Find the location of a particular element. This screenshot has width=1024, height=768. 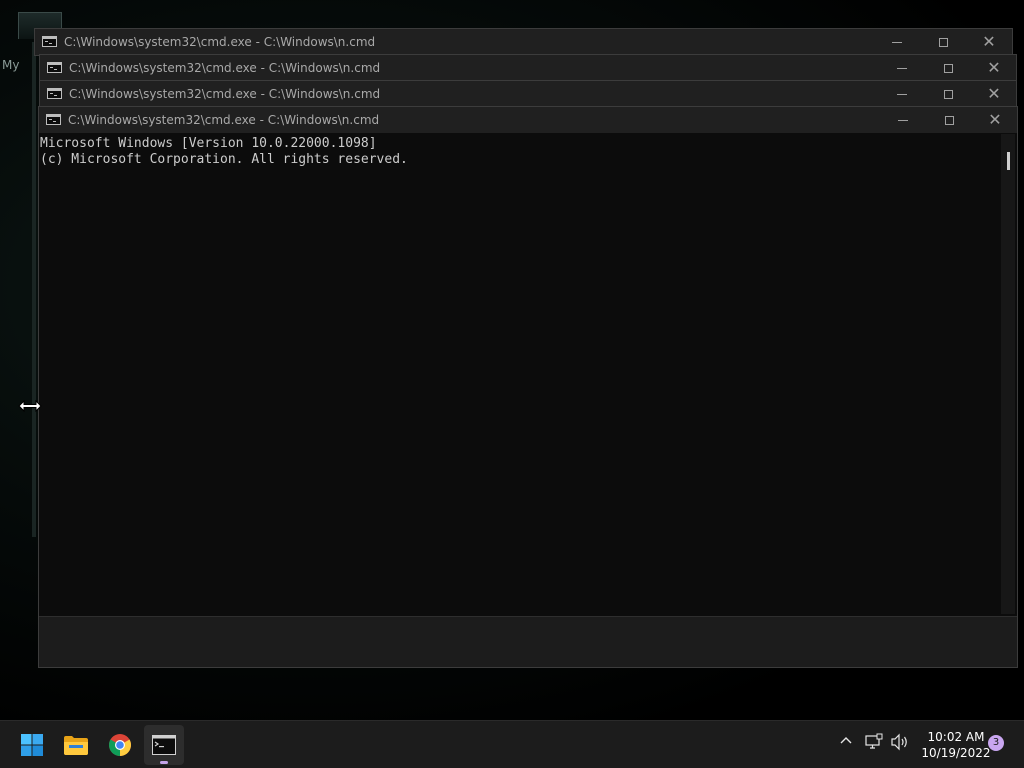

scrollbar-thumb is located at coordinates (1008, 161).